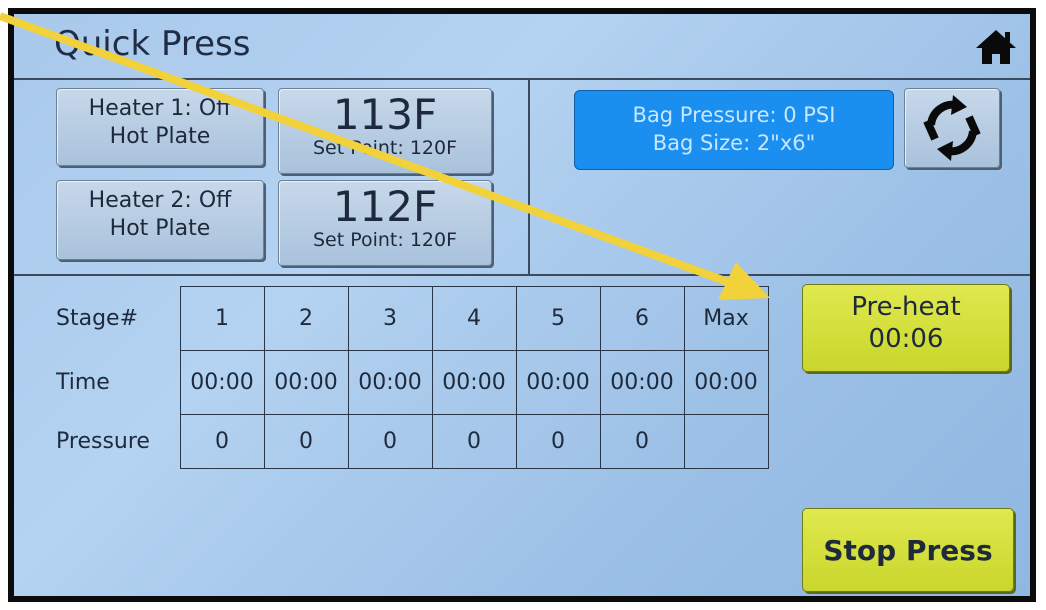 This screenshot has height=610, width=1046. I want to click on row-label-time: Time, so click(83, 382).